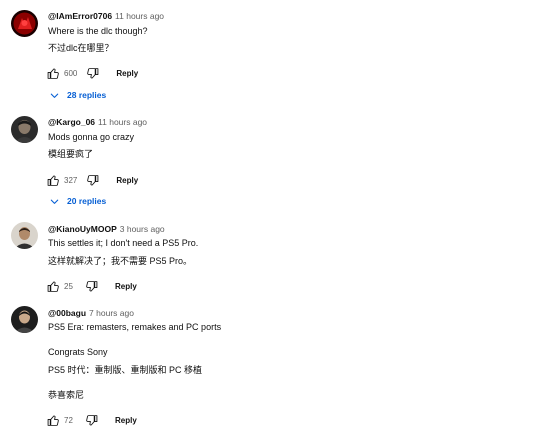 This screenshot has width=550, height=433. I want to click on comment-timestamp: 3 hours ago, so click(142, 229).